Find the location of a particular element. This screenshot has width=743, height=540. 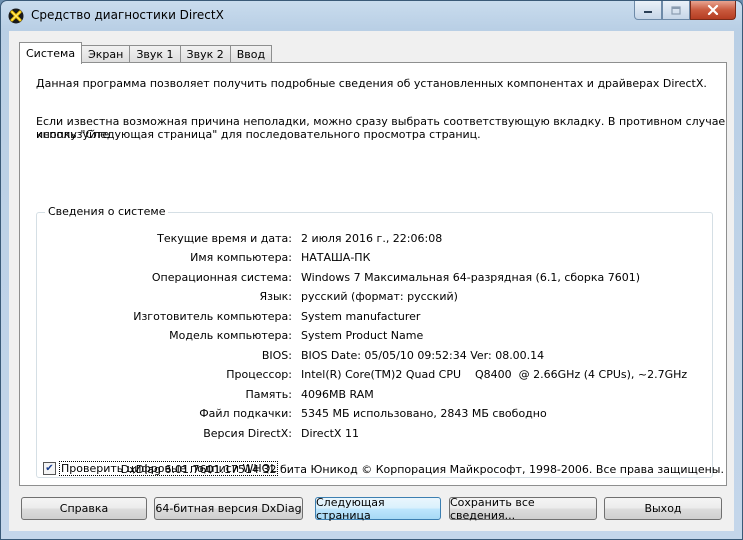

info-value: System Product Name is located at coordinates (362, 335).